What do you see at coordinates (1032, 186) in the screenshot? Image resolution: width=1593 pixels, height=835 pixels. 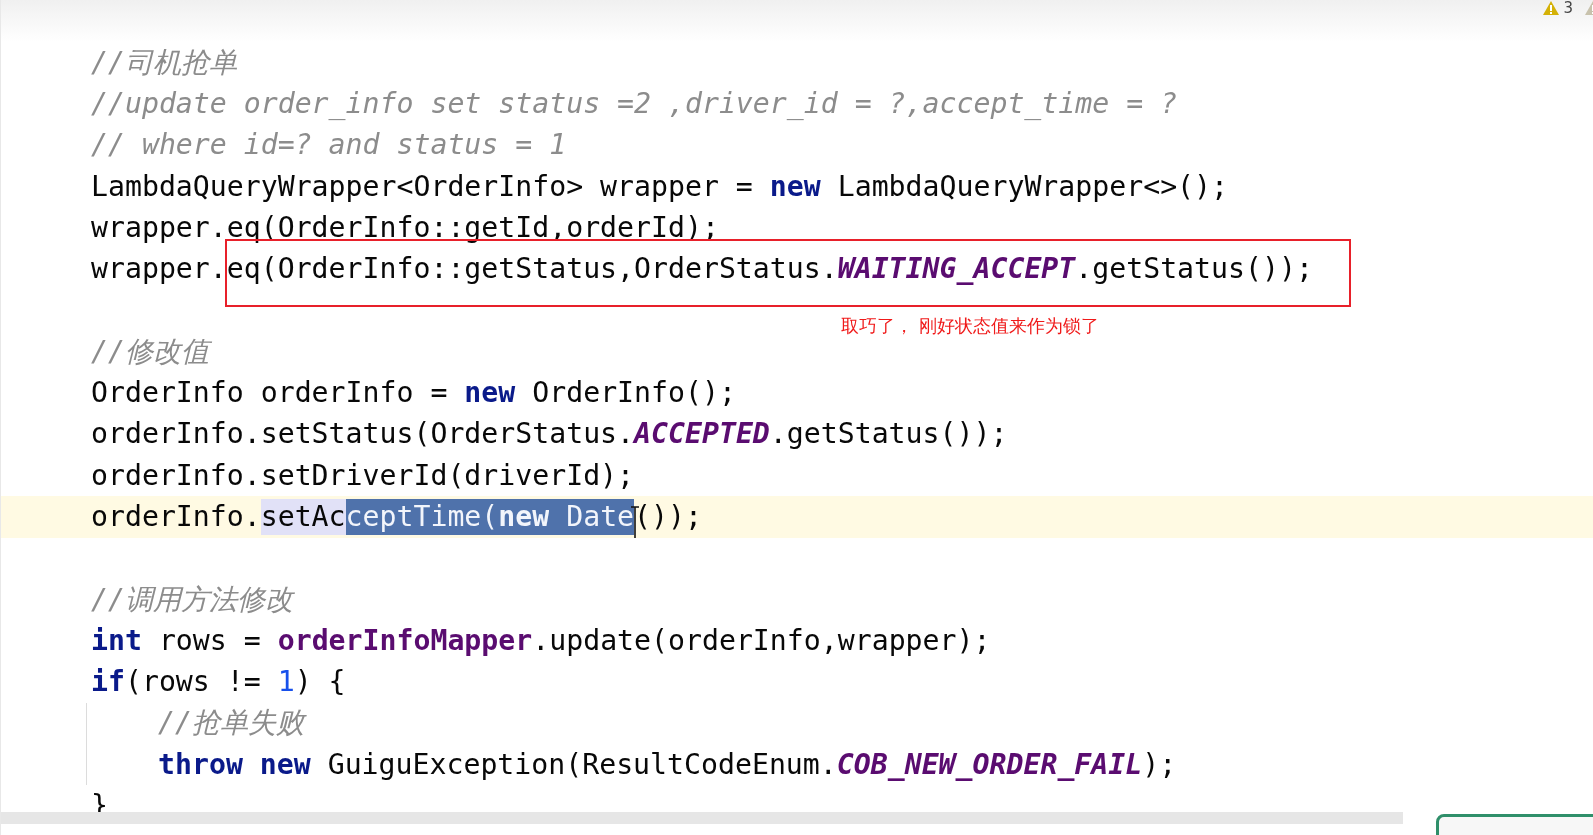 I see `code-text: LambdaQueryWrapper<>();` at bounding box center [1032, 186].